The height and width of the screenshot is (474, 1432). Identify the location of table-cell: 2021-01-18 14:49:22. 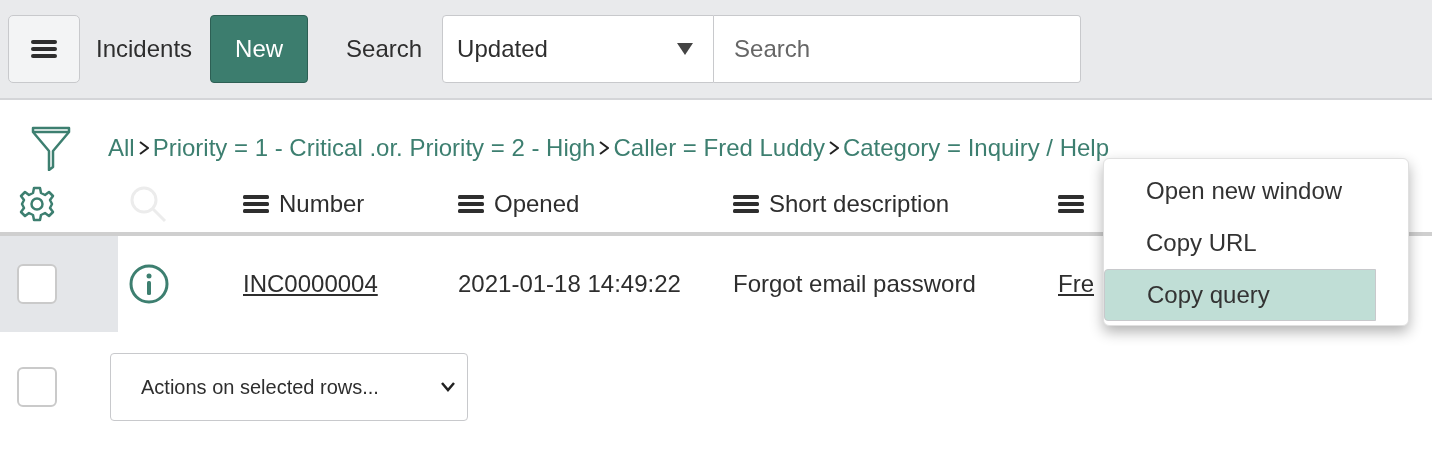
(569, 283).